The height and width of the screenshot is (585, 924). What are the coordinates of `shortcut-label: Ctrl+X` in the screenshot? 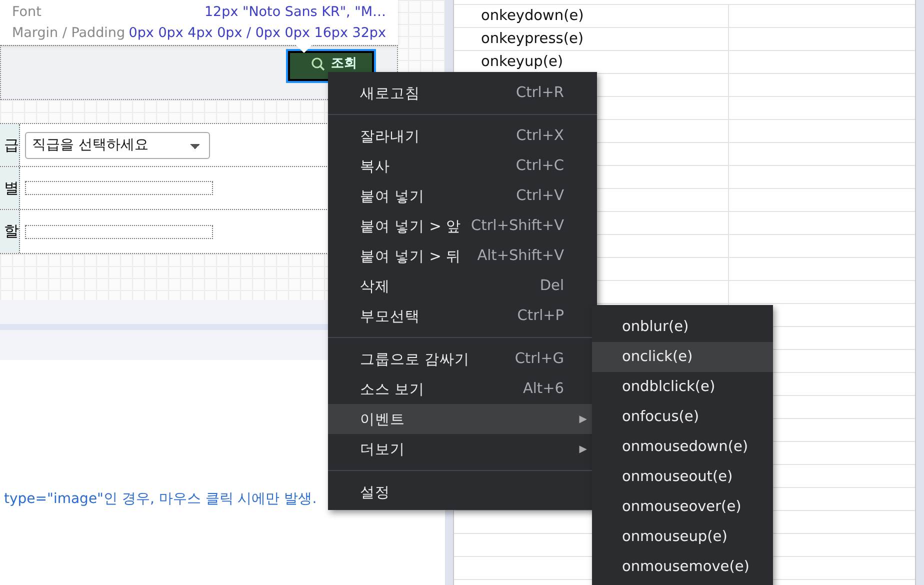 It's located at (540, 136).